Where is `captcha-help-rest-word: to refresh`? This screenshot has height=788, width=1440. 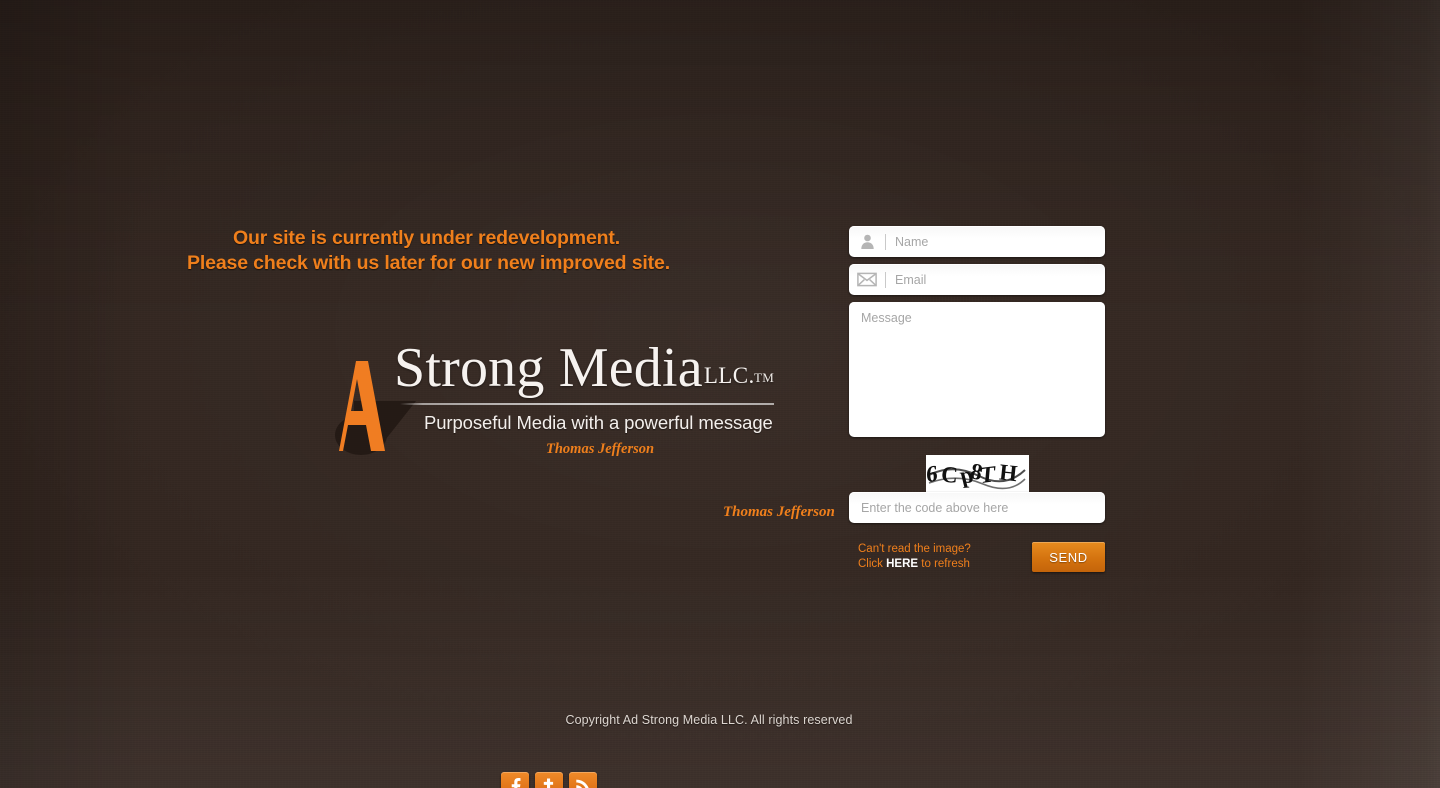
captcha-help-rest-word: to refresh is located at coordinates (945, 563).